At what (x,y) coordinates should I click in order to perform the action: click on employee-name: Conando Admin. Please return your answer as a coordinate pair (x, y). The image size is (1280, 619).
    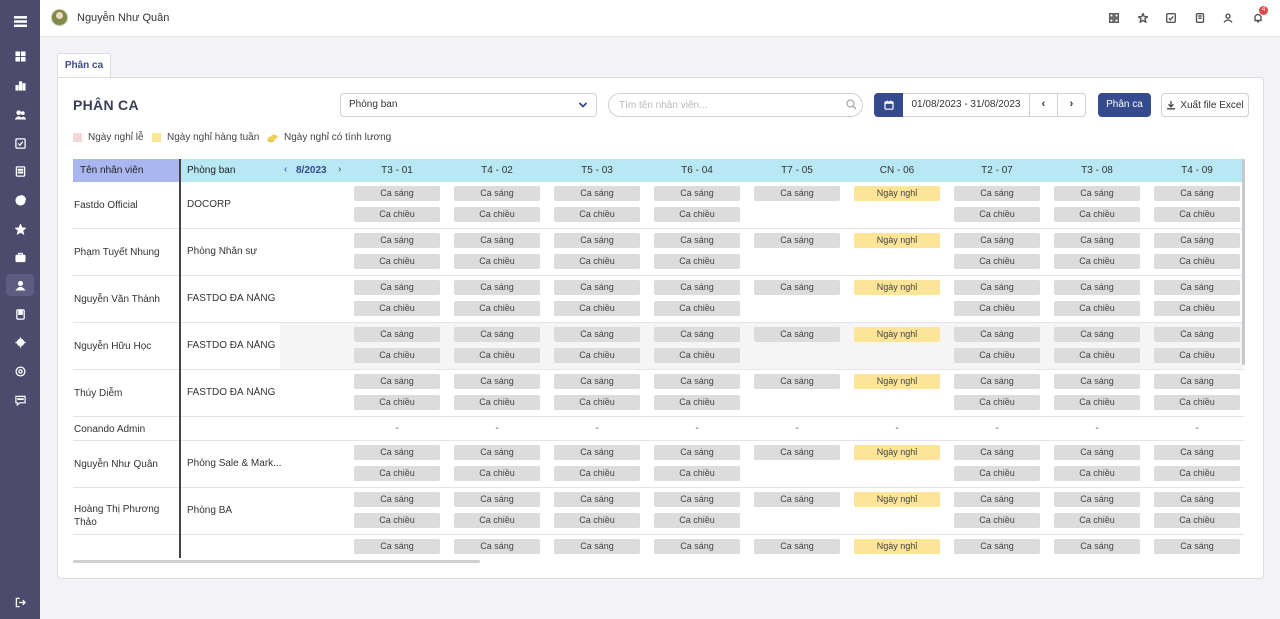
    Looking at the image, I should click on (123, 429).